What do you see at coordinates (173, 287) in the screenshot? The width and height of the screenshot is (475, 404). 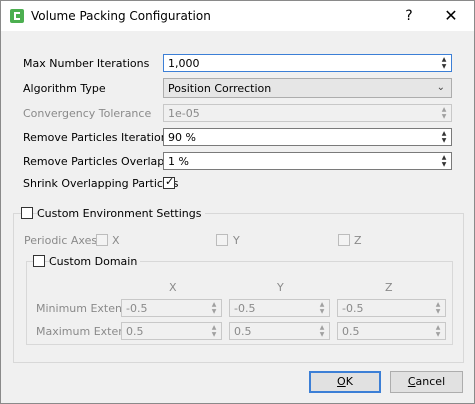 I see `column-x-header: X` at bounding box center [173, 287].